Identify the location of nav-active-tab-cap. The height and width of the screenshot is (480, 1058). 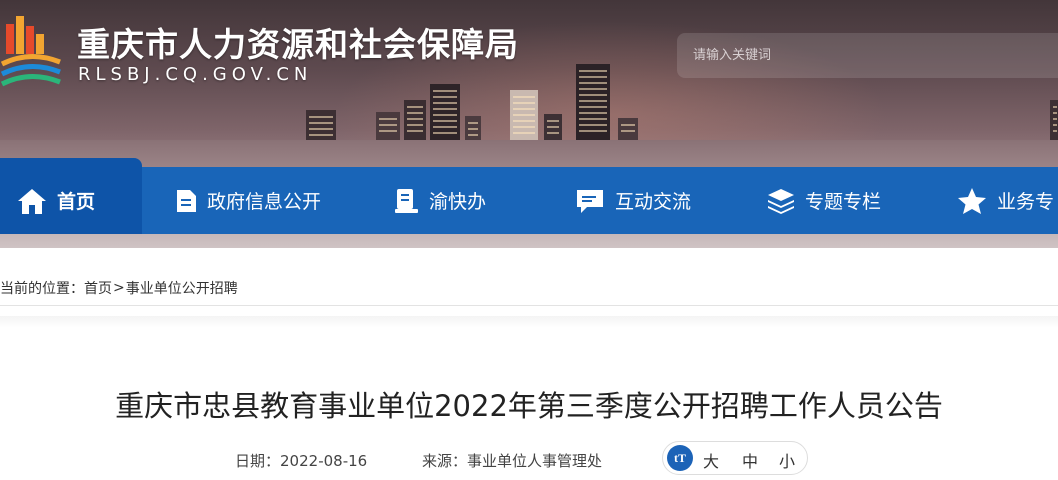
(71, 162).